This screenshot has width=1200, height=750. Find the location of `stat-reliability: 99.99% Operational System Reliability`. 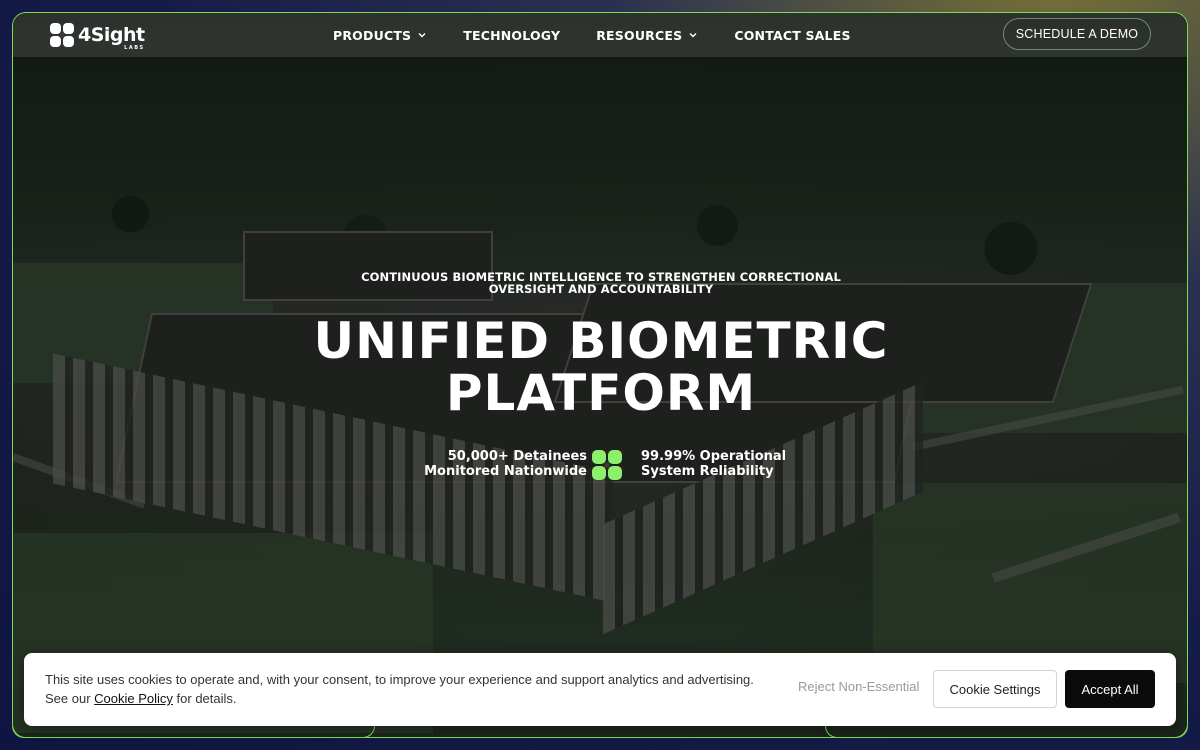

stat-reliability: 99.99% Operational System Reliability is located at coordinates (713, 464).